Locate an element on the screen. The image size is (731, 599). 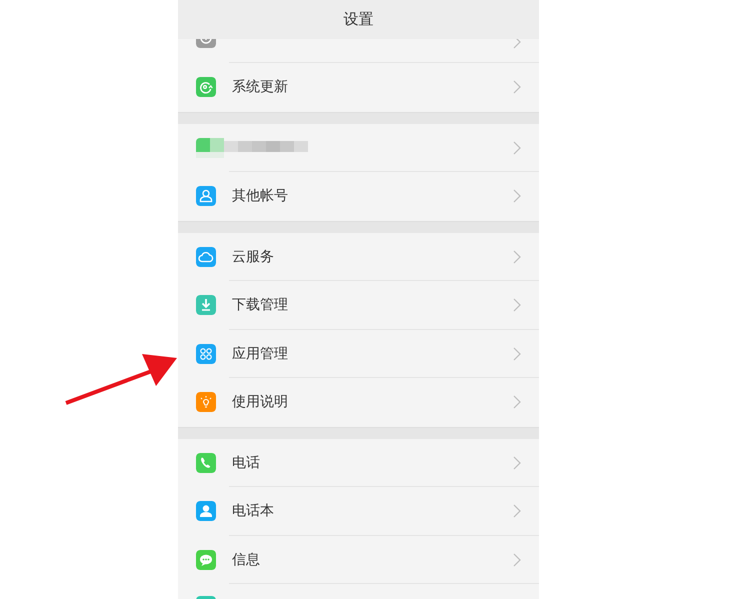
contact-icon is located at coordinates (206, 511).